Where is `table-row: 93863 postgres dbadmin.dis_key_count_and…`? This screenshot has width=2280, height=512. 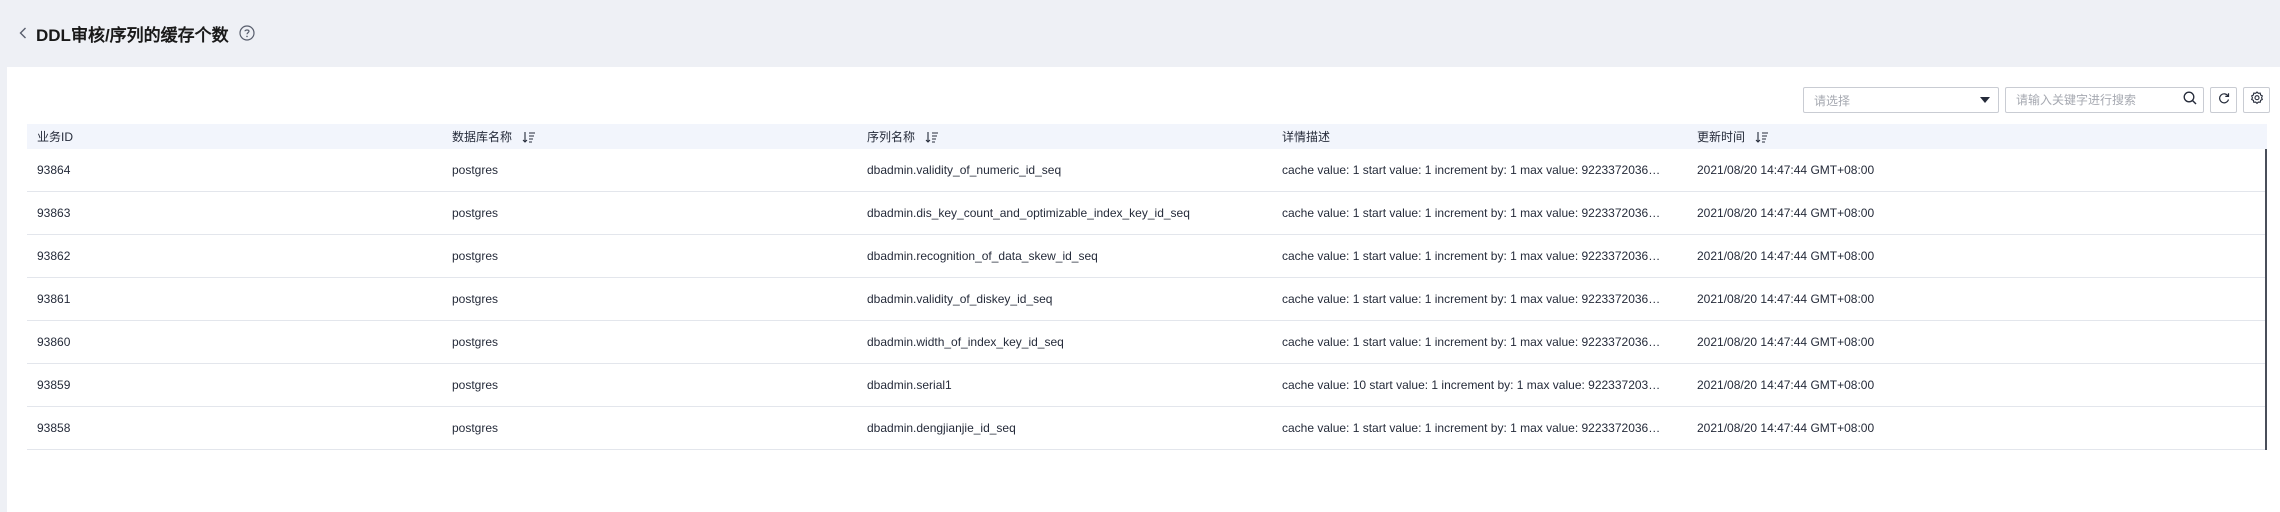 table-row: 93863 postgres dbadmin.dis_key_count_and… is located at coordinates (1147, 213).